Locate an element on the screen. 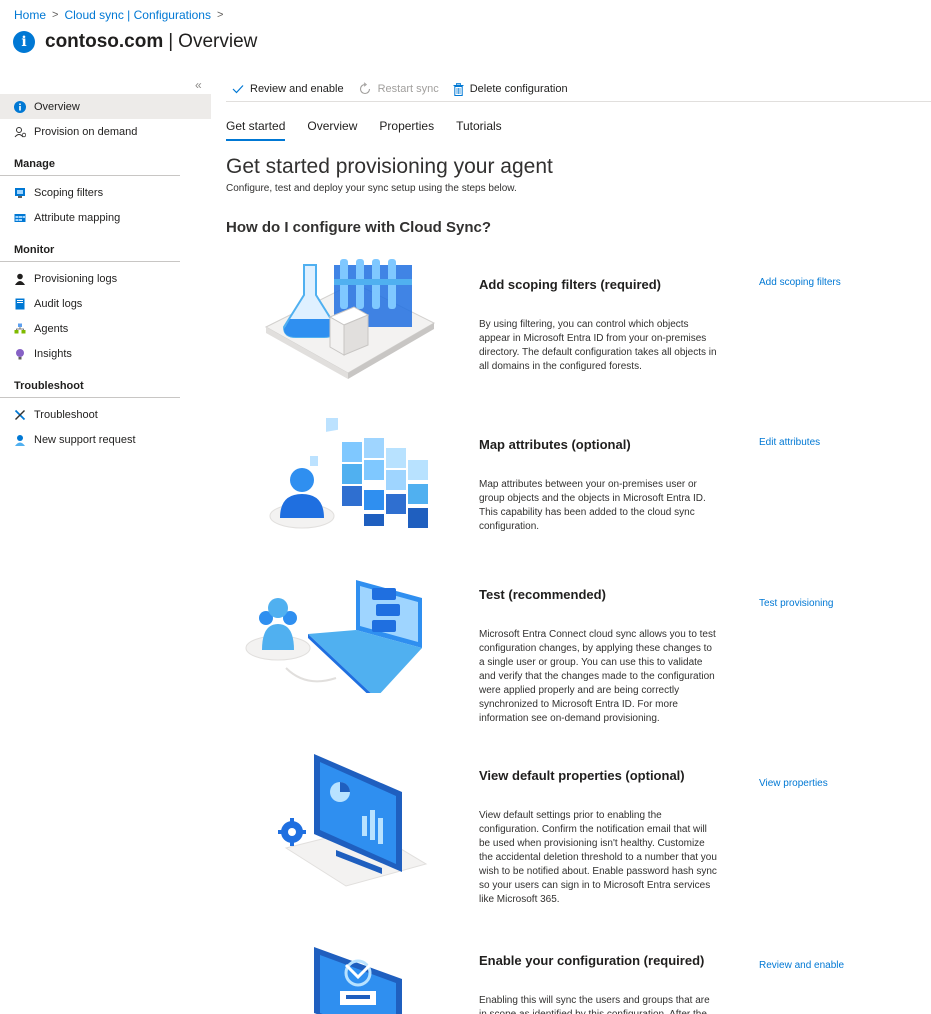 This screenshot has width=931, height=1014. review-and-enable-label: Review and enable is located at coordinates (297, 89).